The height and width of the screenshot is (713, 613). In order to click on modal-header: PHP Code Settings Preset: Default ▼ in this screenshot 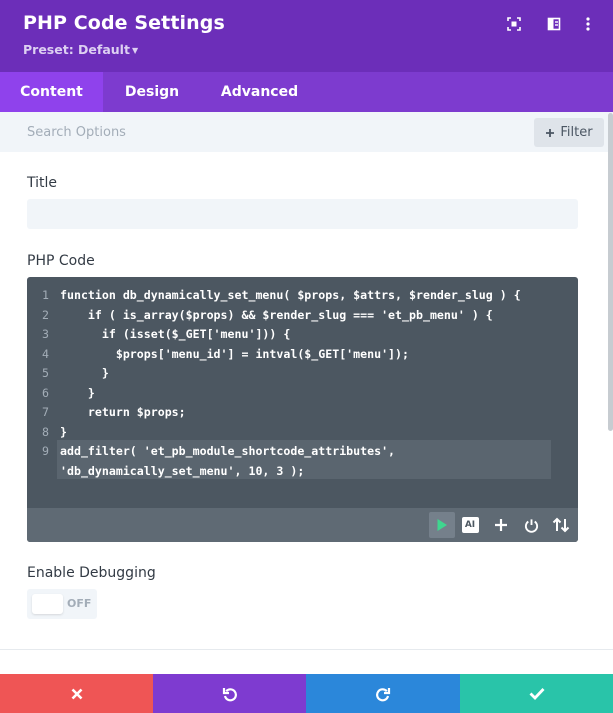, I will do `click(306, 36)`.